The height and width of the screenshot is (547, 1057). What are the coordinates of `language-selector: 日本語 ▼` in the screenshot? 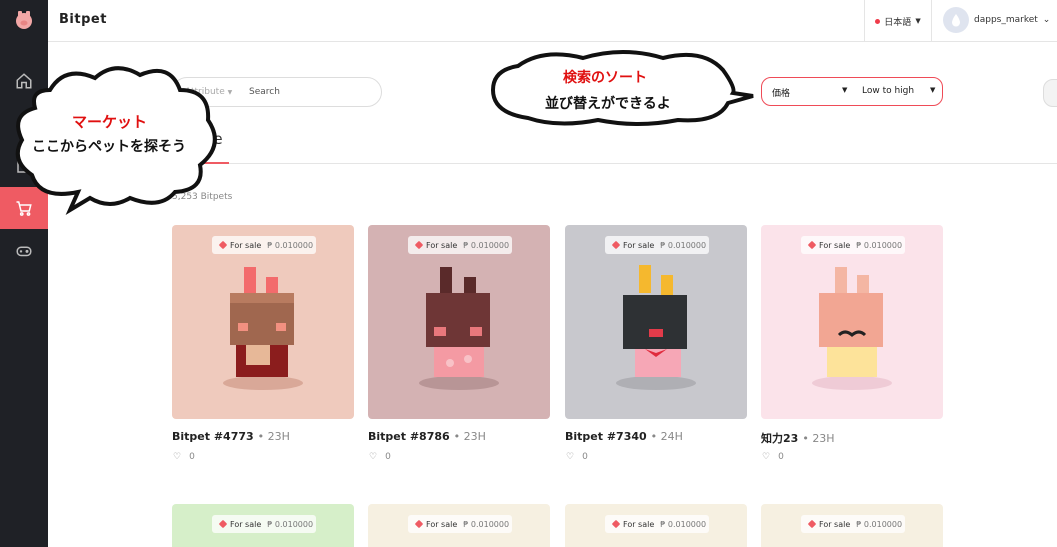 It's located at (898, 21).